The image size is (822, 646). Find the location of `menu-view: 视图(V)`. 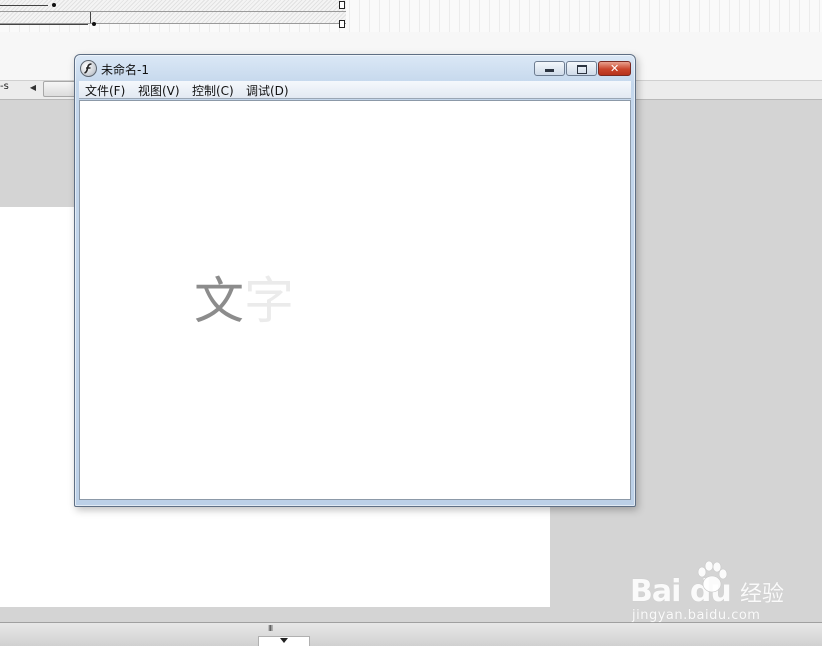

menu-view: 视图(V) is located at coordinates (159, 90).